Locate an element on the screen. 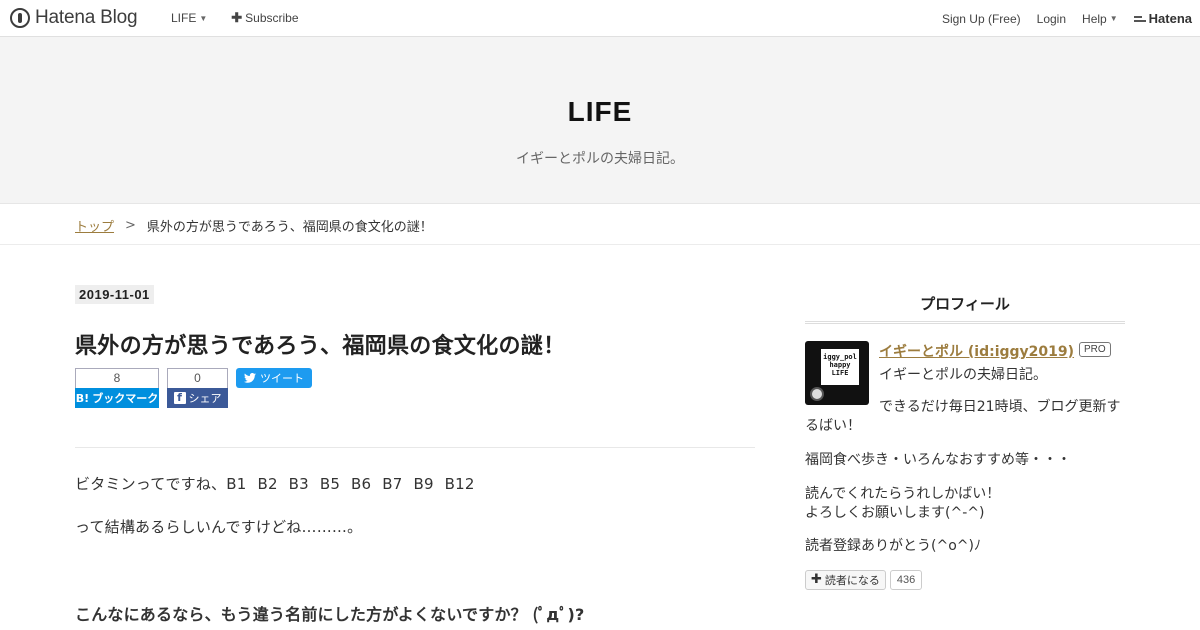 The height and width of the screenshot is (630, 1200). help-label: Help is located at coordinates (1094, 18).